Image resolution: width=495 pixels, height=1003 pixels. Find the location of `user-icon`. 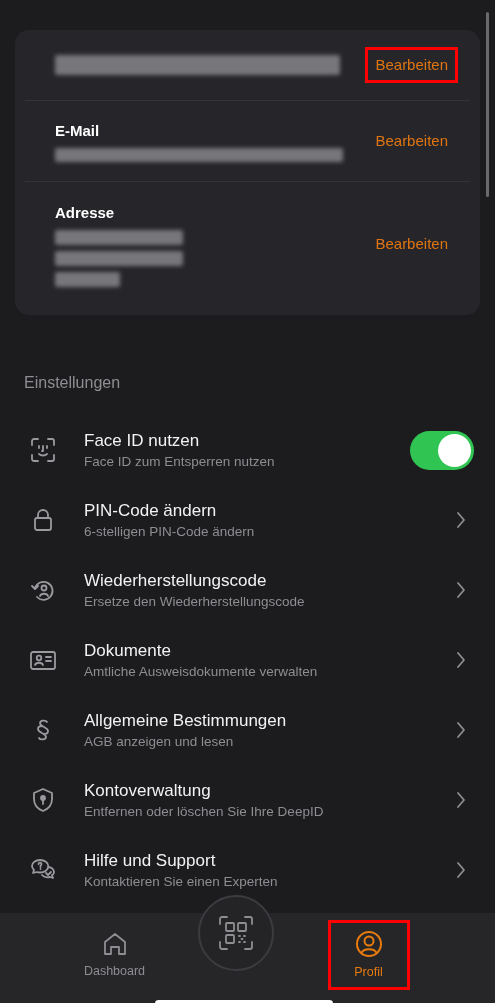

user-icon is located at coordinates (368, 943).